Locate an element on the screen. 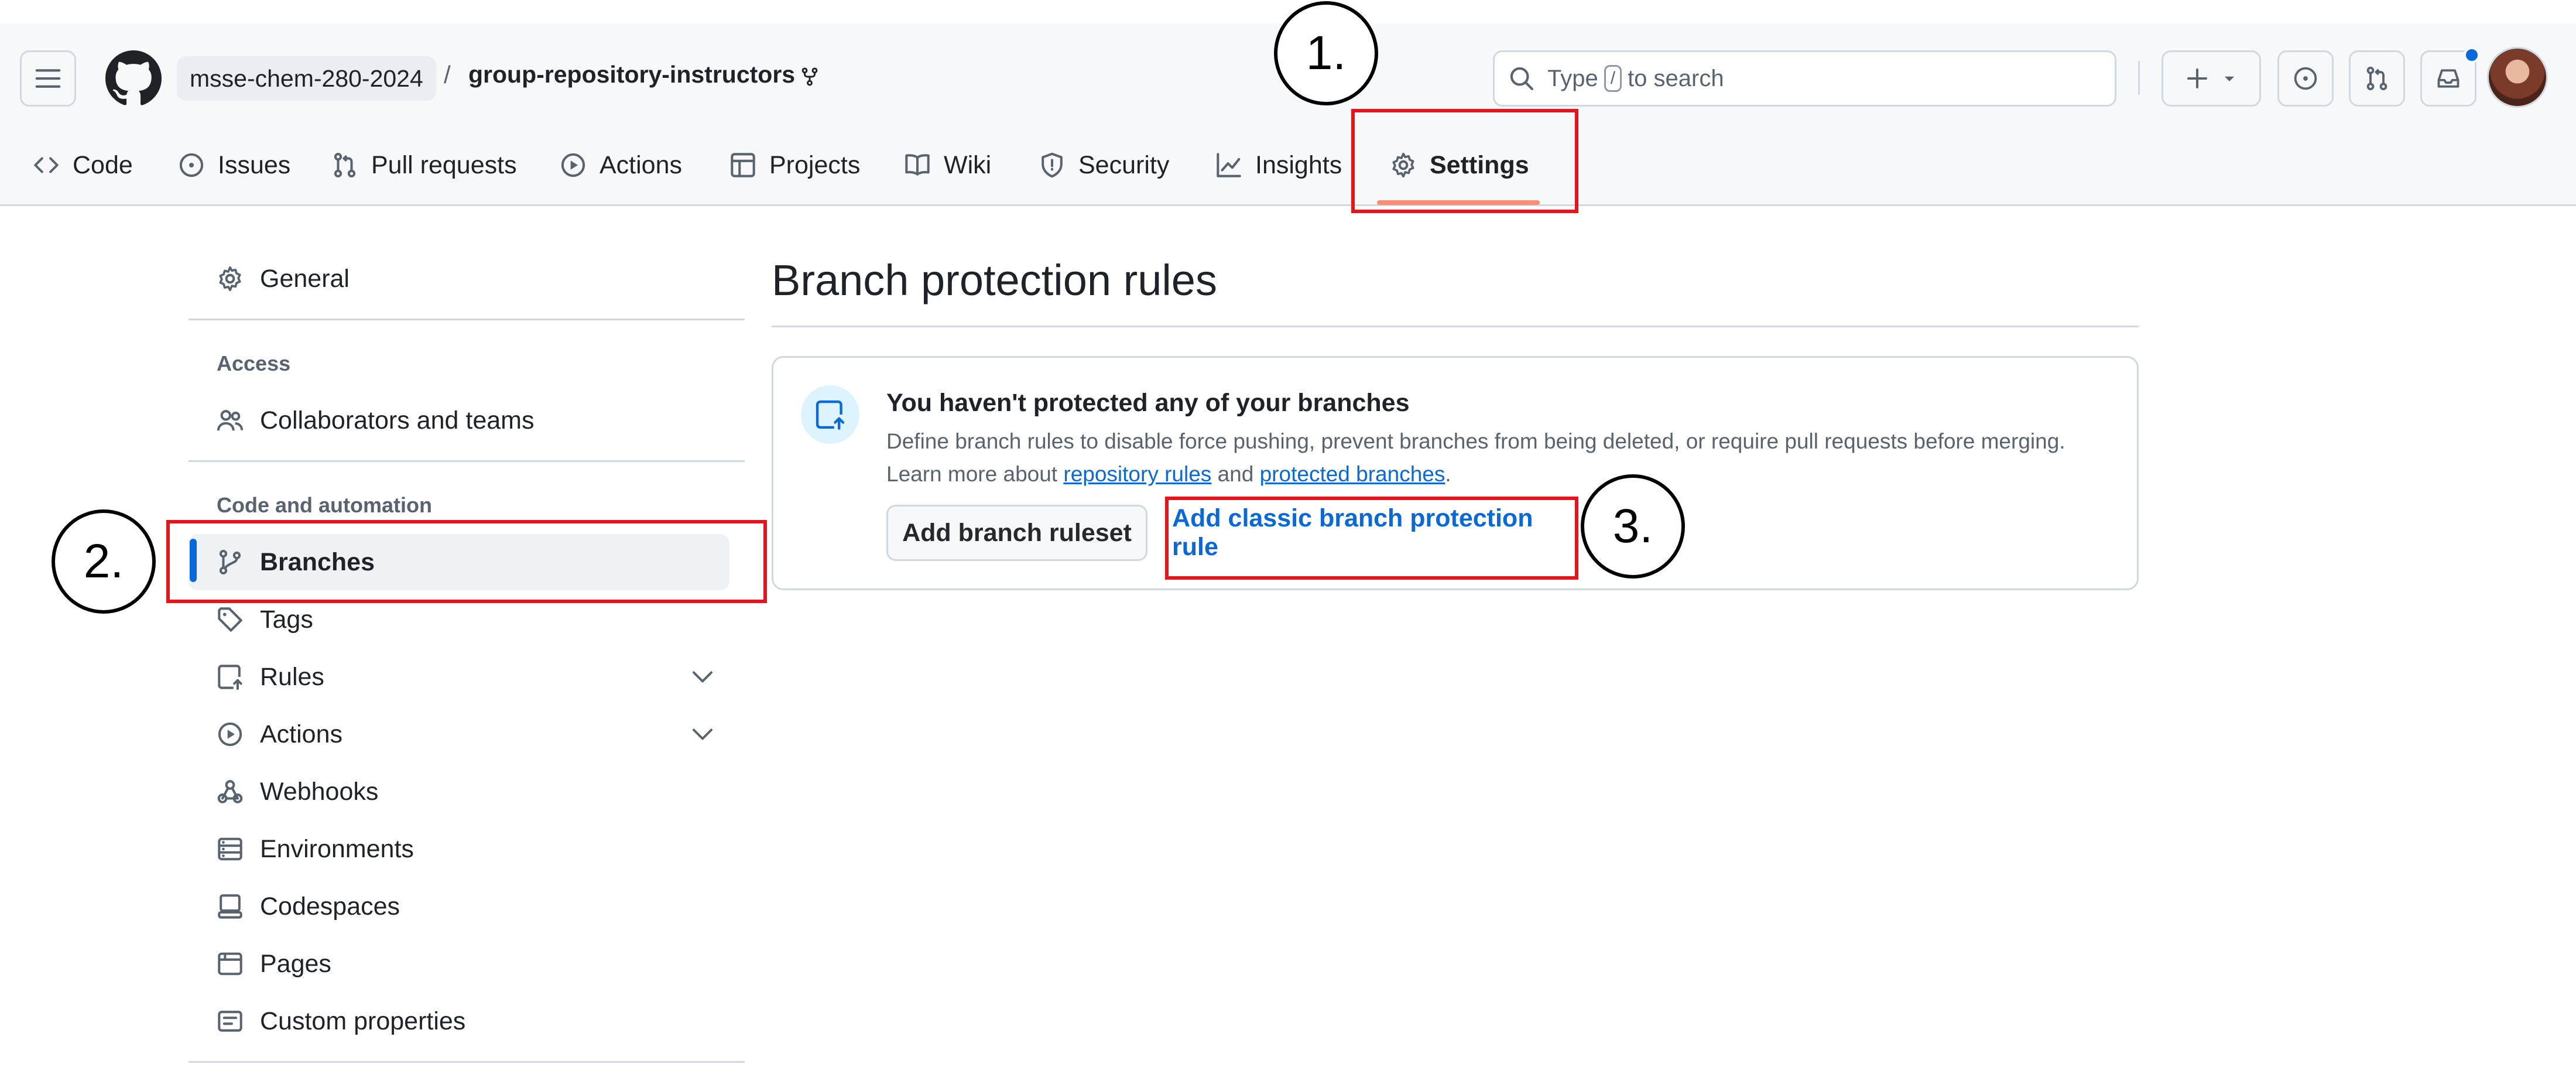 This screenshot has width=2576, height=1078. search-shortcut-key: / is located at coordinates (1613, 79).